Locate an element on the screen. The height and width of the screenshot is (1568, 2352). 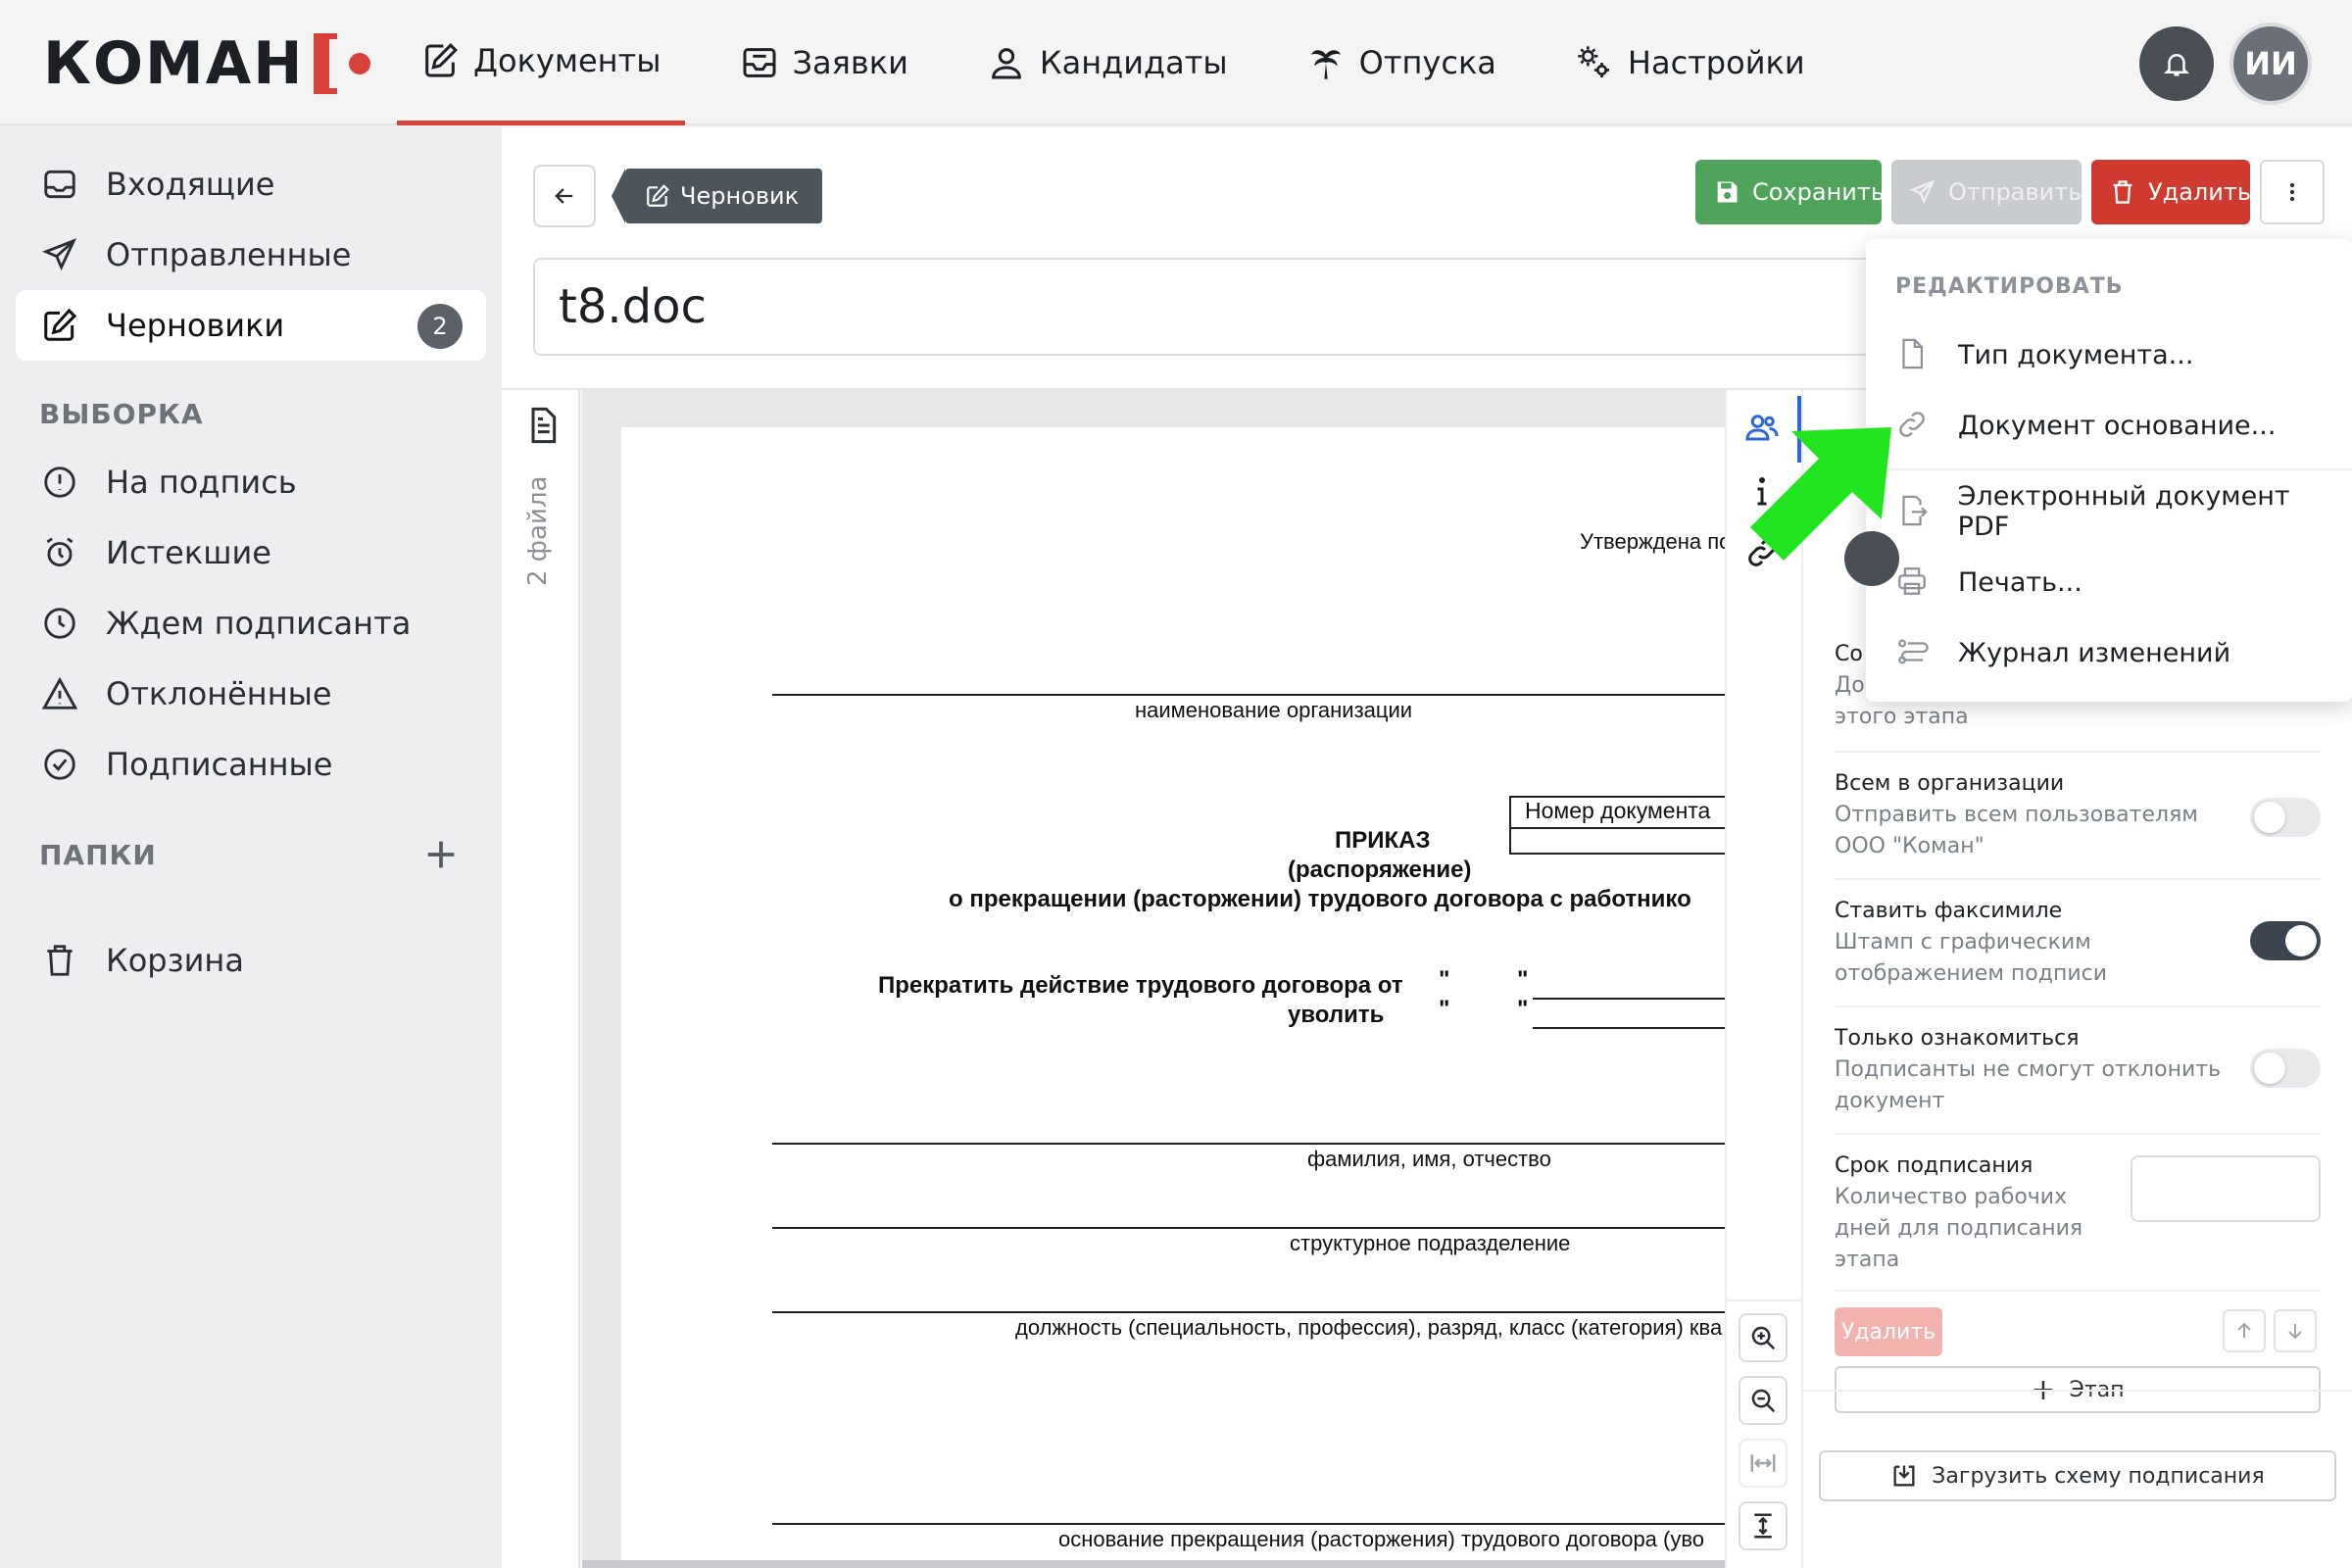
nav-documents-label: Документы is located at coordinates (567, 60).